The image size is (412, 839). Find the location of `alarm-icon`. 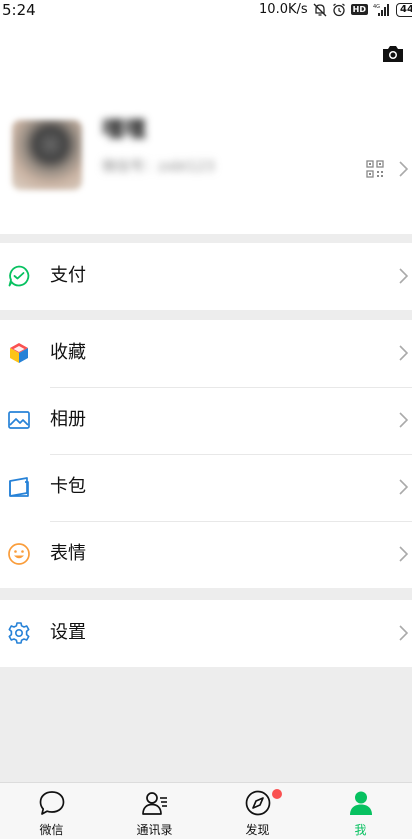

alarm-icon is located at coordinates (338, 9).